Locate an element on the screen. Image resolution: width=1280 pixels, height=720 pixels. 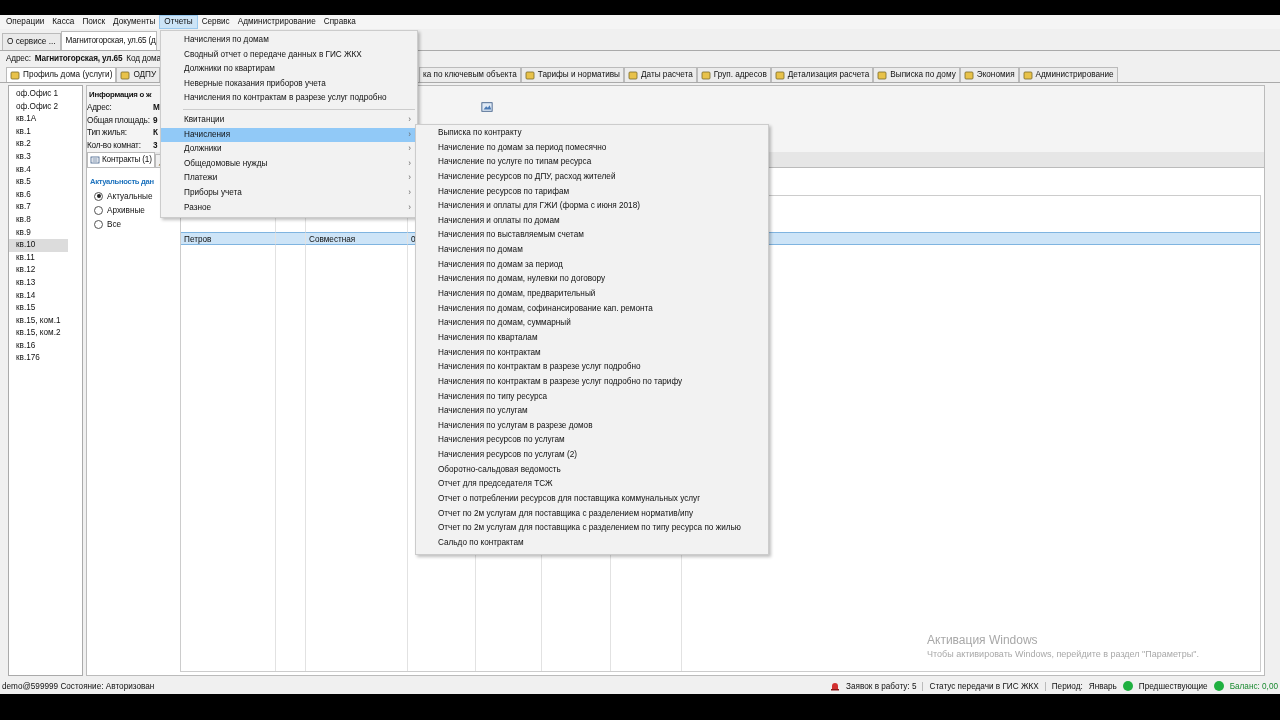
activation-text: Чтобы активировать Windows, перейдите в раздел "Параметры". is located at coordinates (1063, 654).